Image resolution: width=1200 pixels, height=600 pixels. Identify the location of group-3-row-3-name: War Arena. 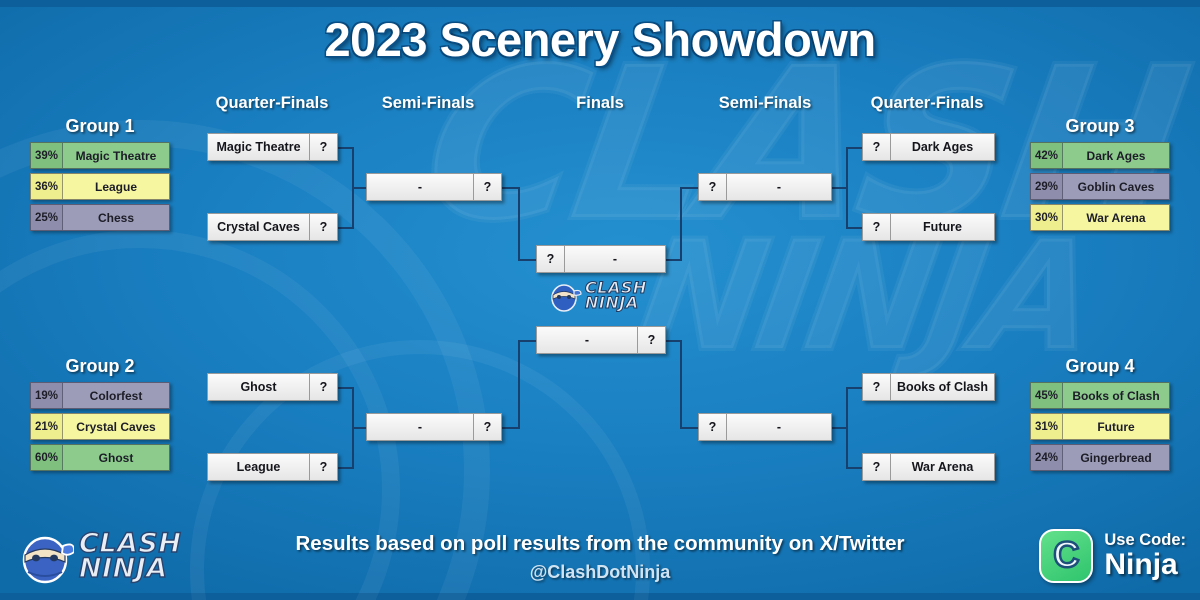
(1116, 217).